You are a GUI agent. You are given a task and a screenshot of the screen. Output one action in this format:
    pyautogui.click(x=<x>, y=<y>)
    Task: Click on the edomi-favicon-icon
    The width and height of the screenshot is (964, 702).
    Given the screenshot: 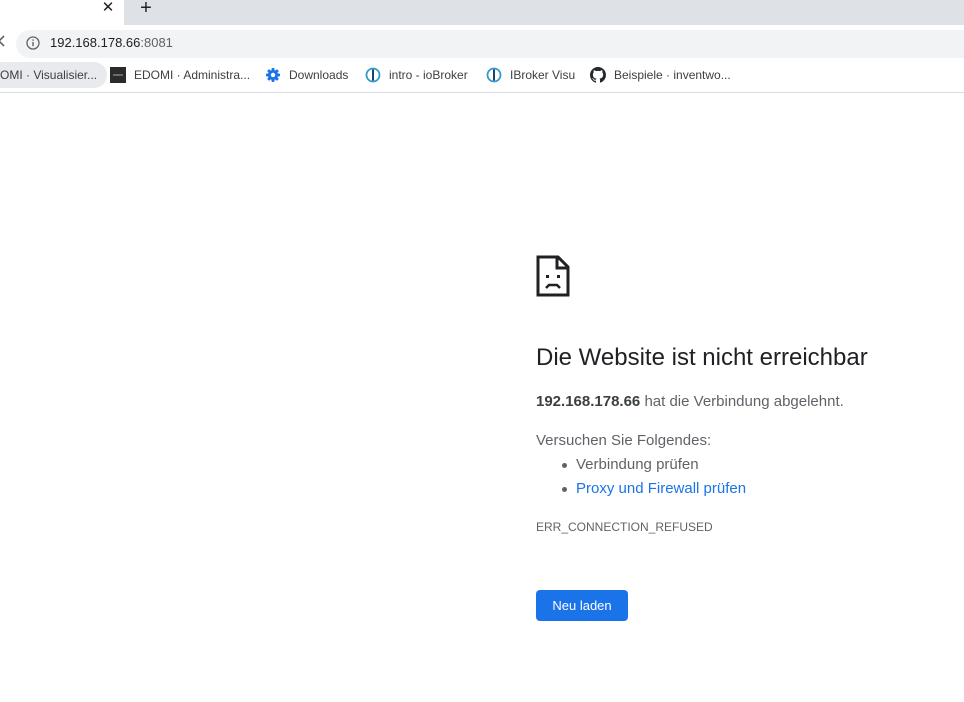 What is the action you would take?
    pyautogui.click(x=118, y=75)
    